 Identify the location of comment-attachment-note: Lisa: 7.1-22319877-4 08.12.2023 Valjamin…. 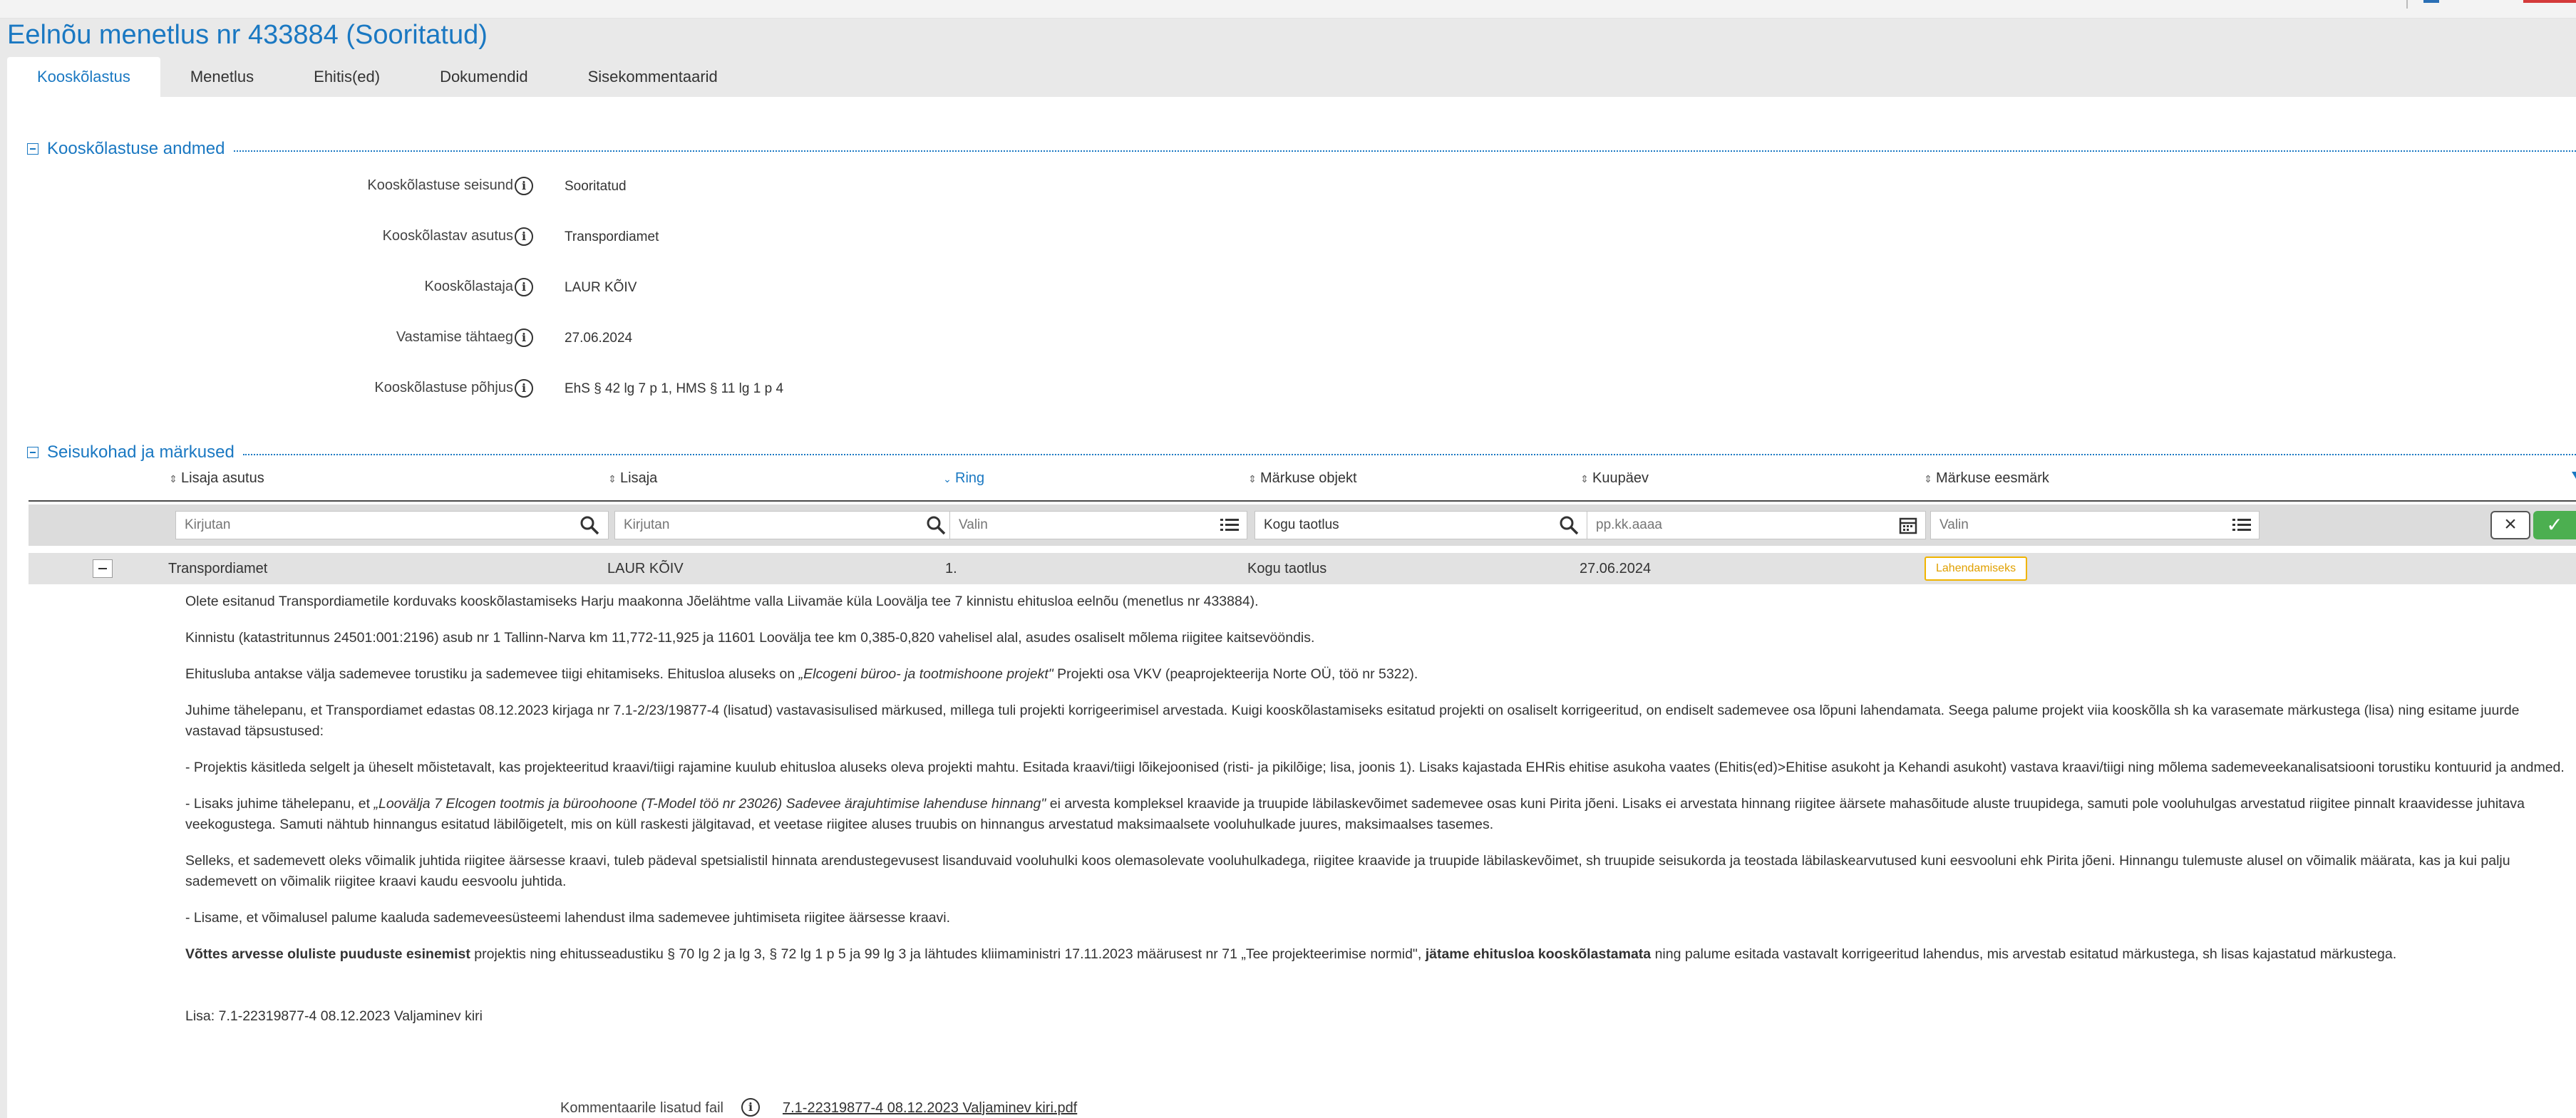
(334, 1016).